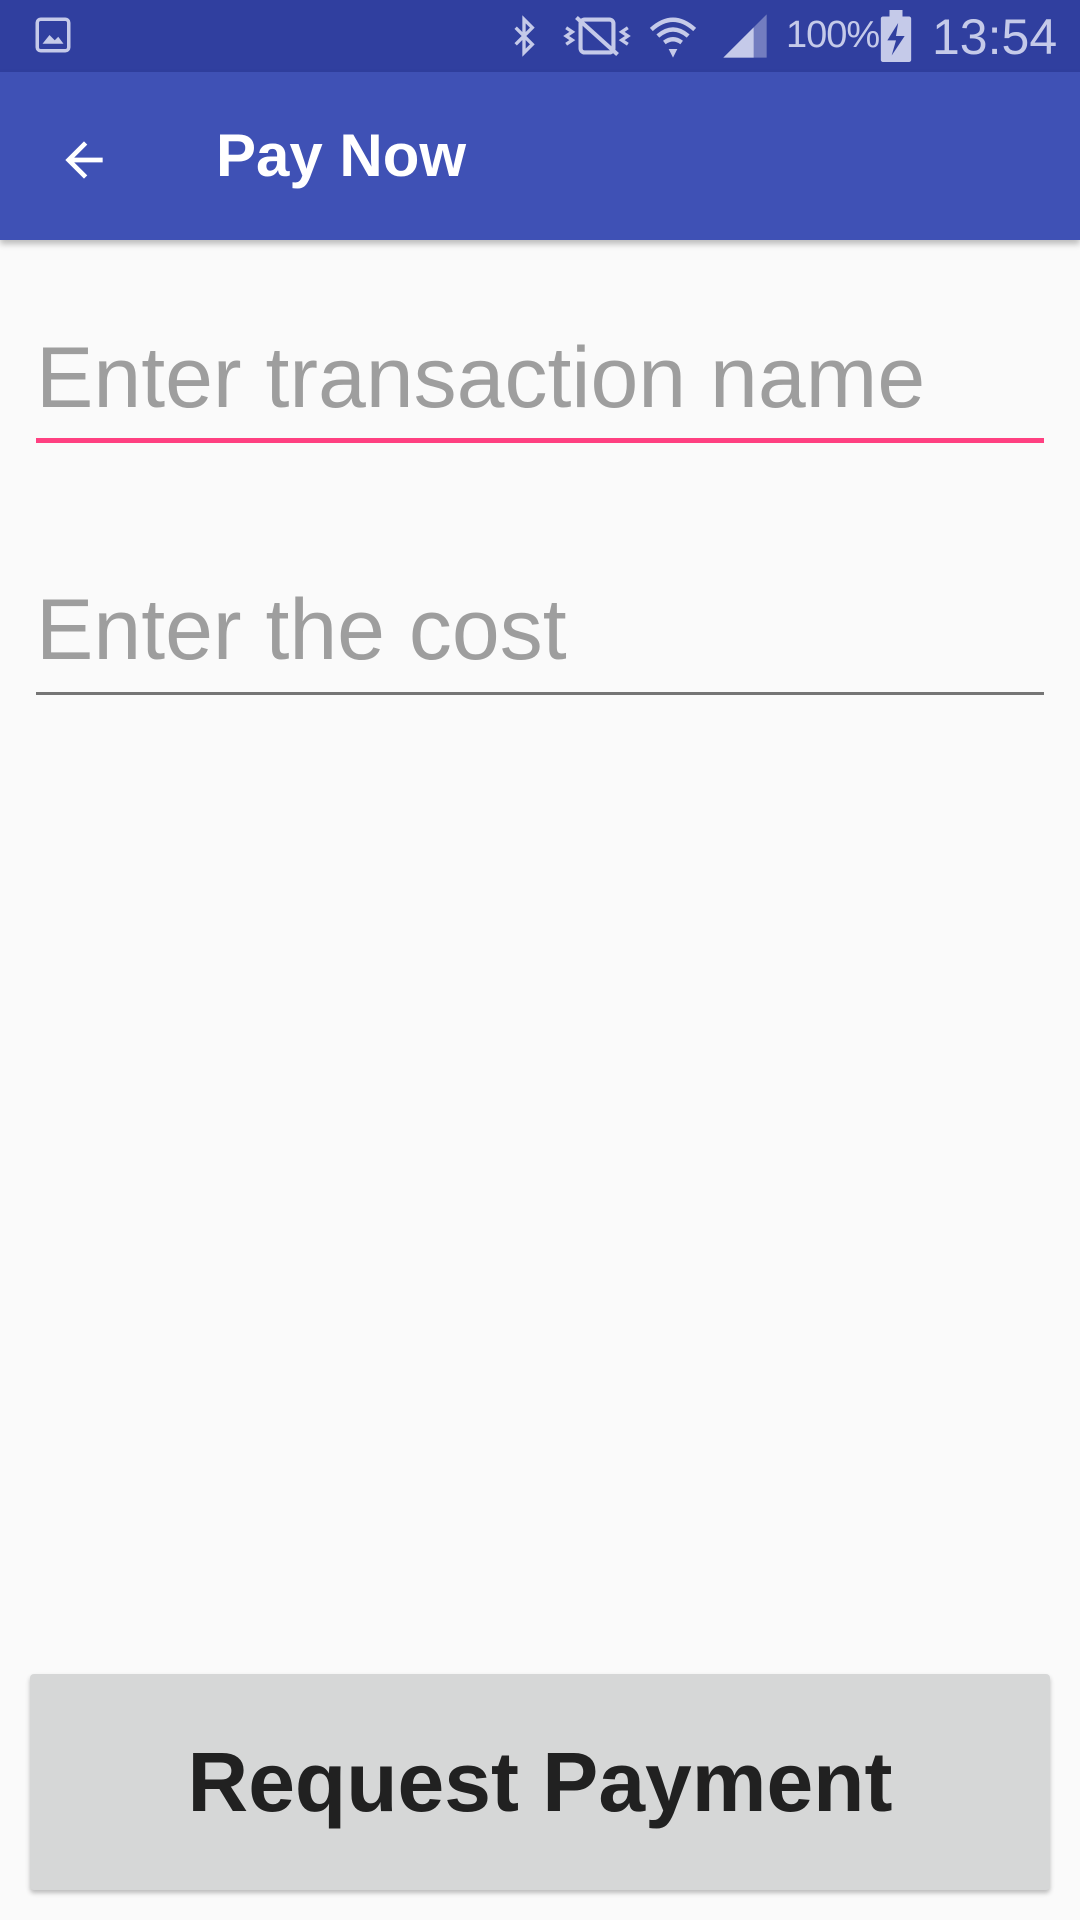 This screenshot has height=1920, width=1080. I want to click on transaction-name-field-container, so click(540, 380).